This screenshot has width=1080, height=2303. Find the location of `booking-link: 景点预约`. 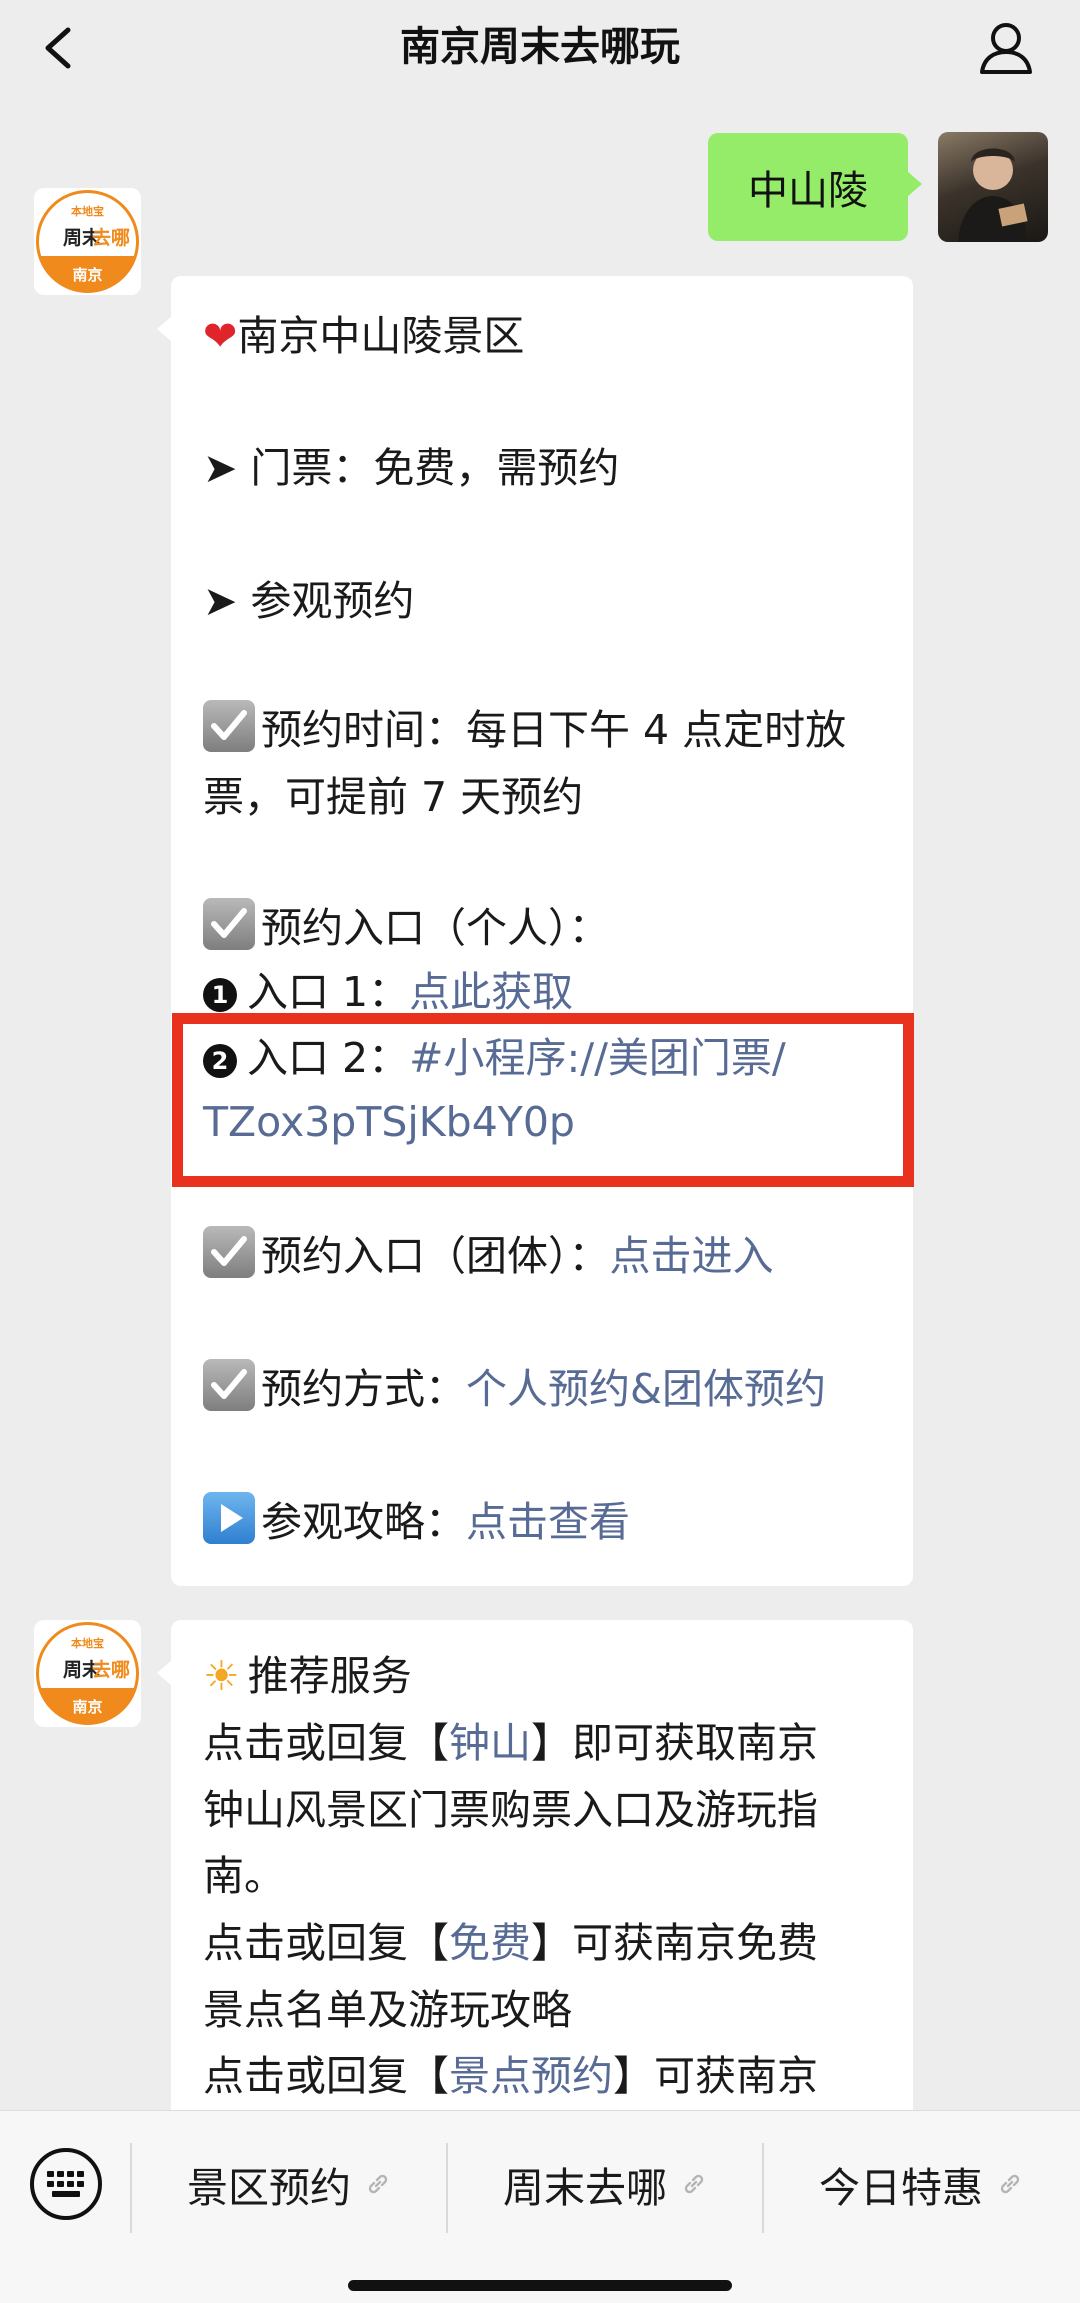

booking-link: 景点预约 is located at coordinates (531, 2076).